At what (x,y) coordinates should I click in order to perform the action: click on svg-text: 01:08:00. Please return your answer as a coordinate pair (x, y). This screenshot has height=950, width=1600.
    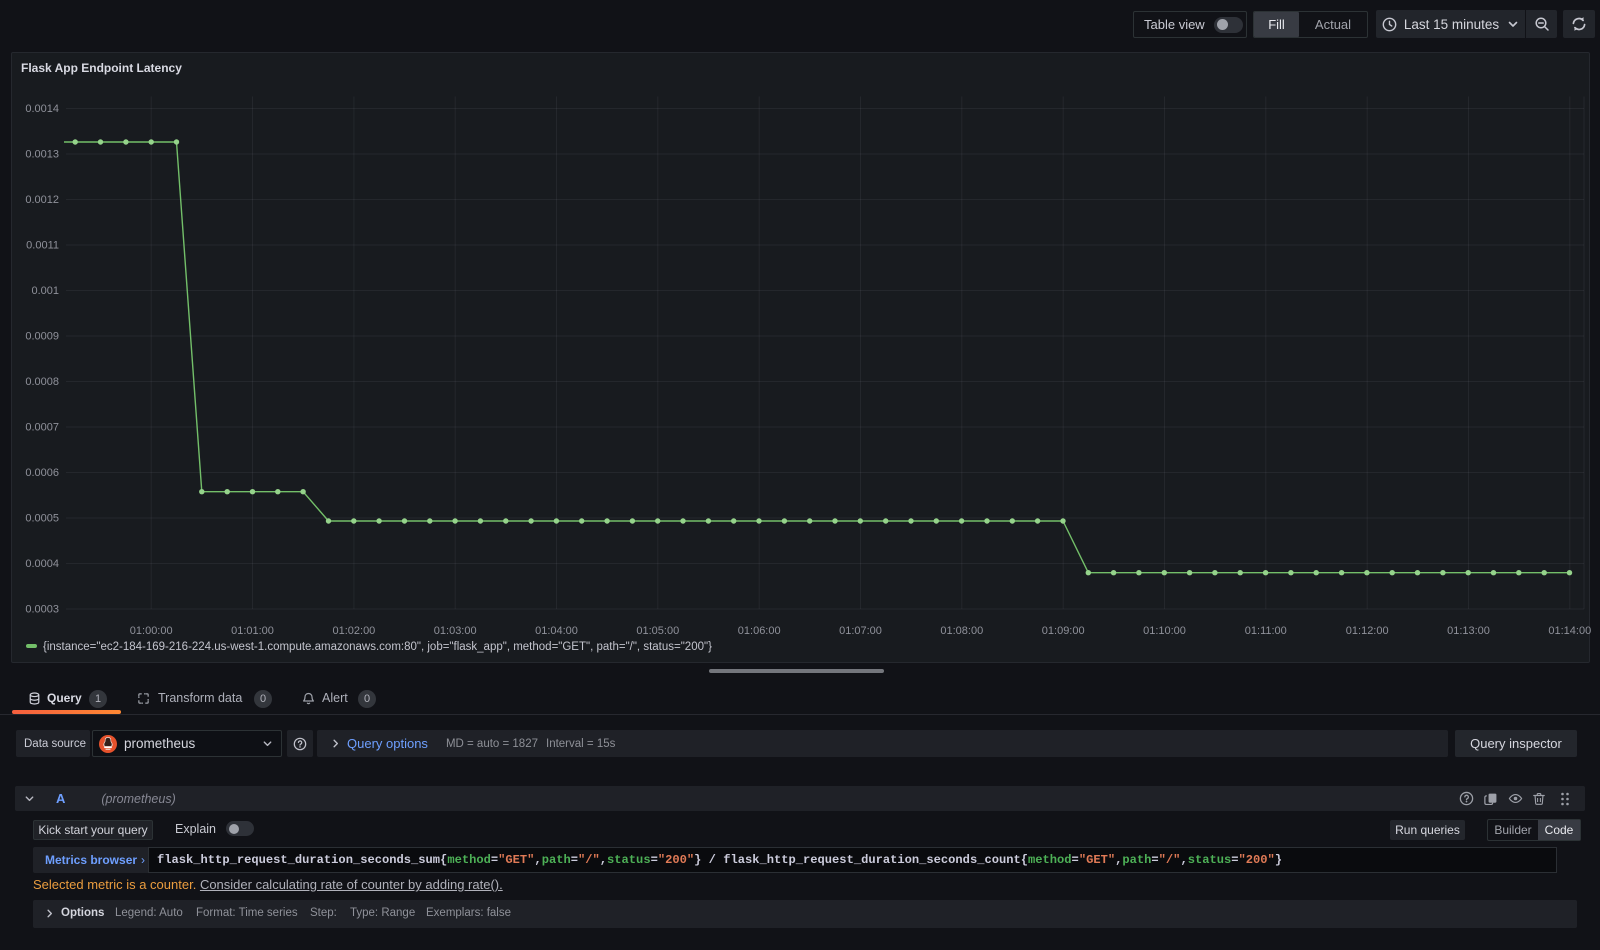
    Looking at the image, I should click on (961, 631).